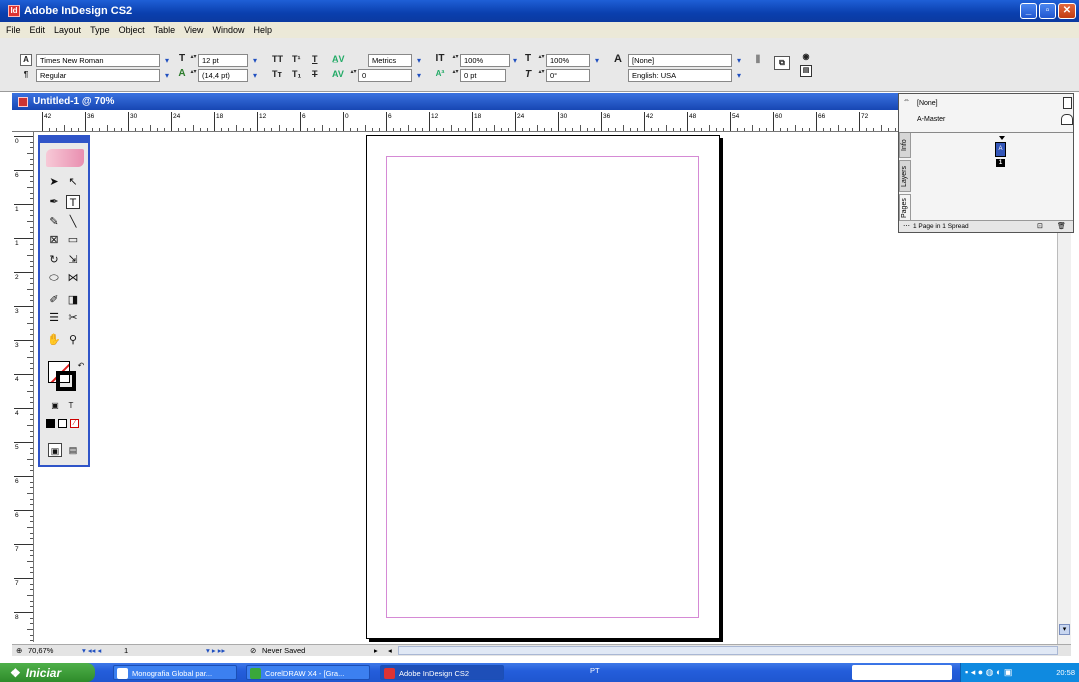 Image resolution: width=1079 pixels, height=682 pixels. What do you see at coordinates (65, 158) in the screenshot?
I see `adobe-logo-icon` at bounding box center [65, 158].